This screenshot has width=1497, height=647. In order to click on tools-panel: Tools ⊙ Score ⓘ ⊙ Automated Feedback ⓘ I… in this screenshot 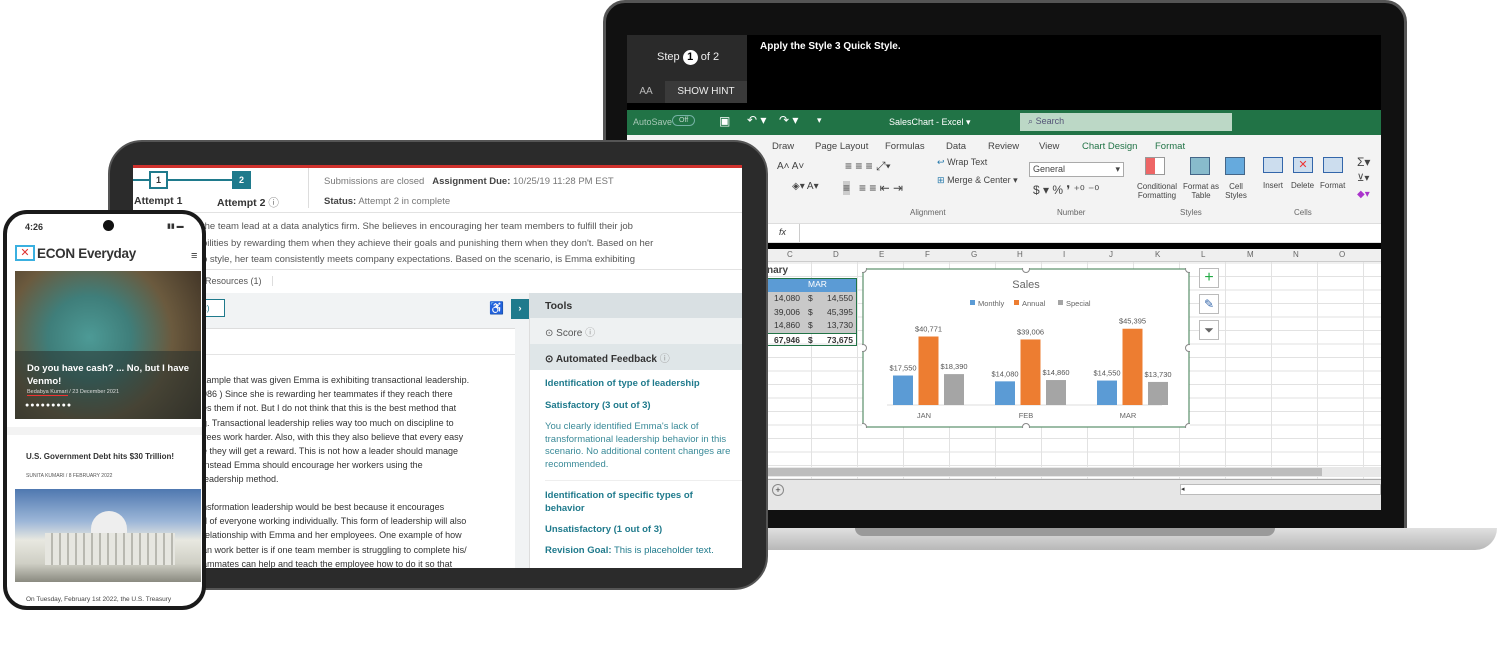, I will do `click(635, 430)`.